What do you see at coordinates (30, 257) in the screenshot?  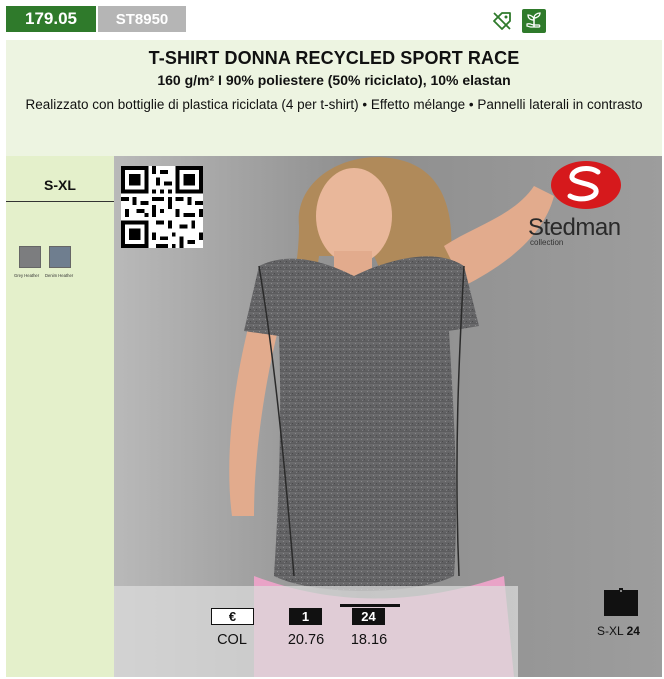 I see `swatch-grey-heather` at bounding box center [30, 257].